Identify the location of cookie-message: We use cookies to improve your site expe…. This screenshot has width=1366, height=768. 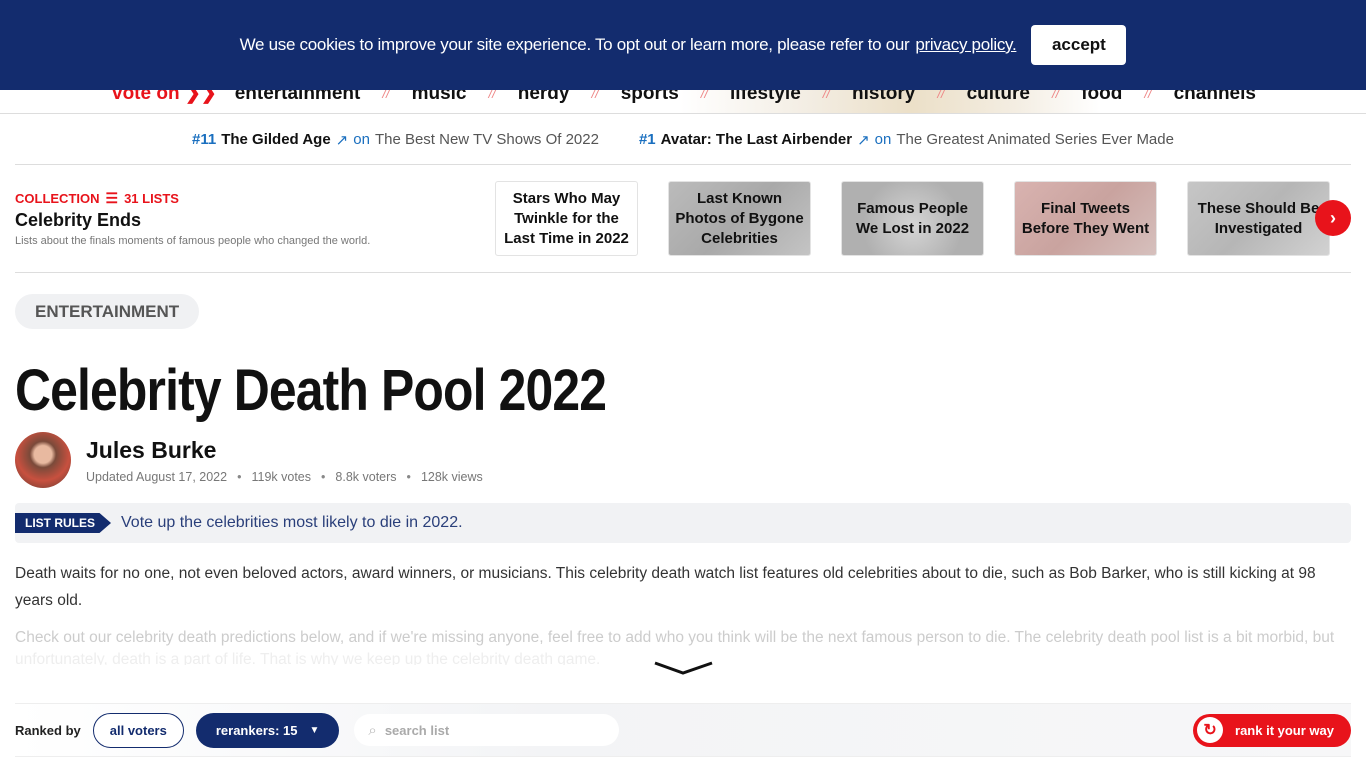
(574, 44).